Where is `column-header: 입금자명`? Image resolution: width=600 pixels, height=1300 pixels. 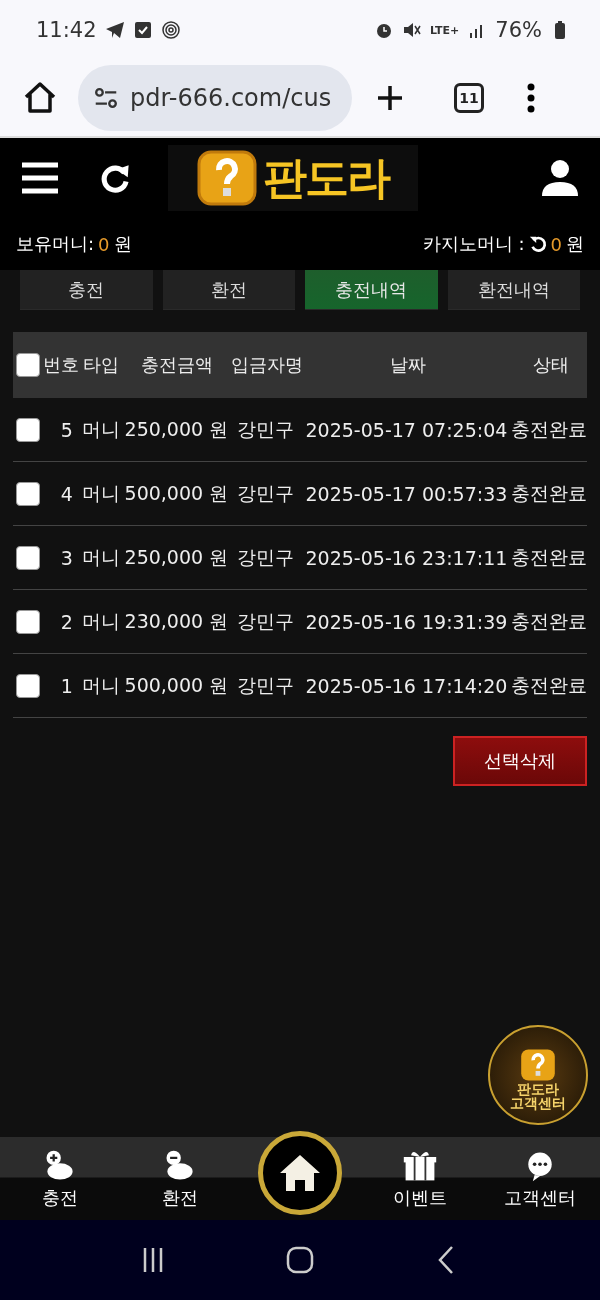
column-header: 입금자명 is located at coordinates (267, 365).